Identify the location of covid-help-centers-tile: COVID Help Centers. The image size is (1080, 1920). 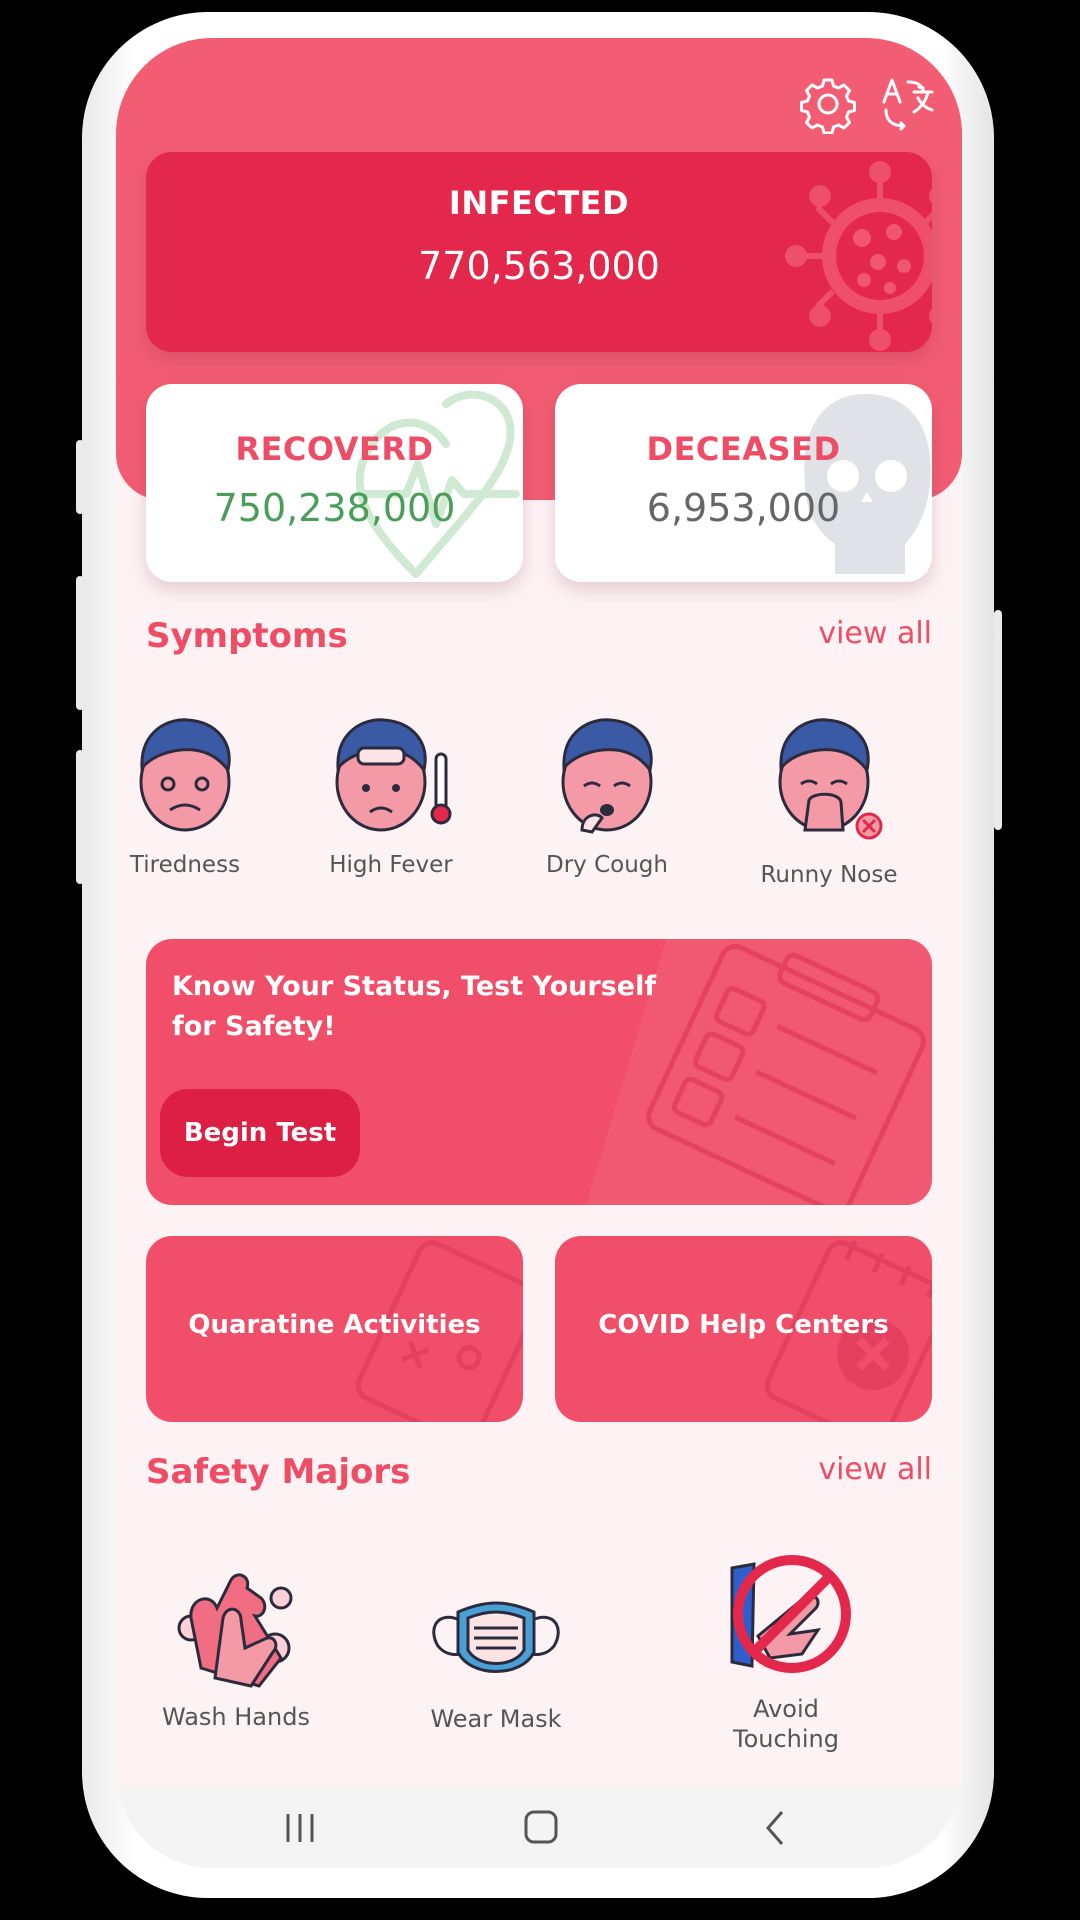
(743, 1329).